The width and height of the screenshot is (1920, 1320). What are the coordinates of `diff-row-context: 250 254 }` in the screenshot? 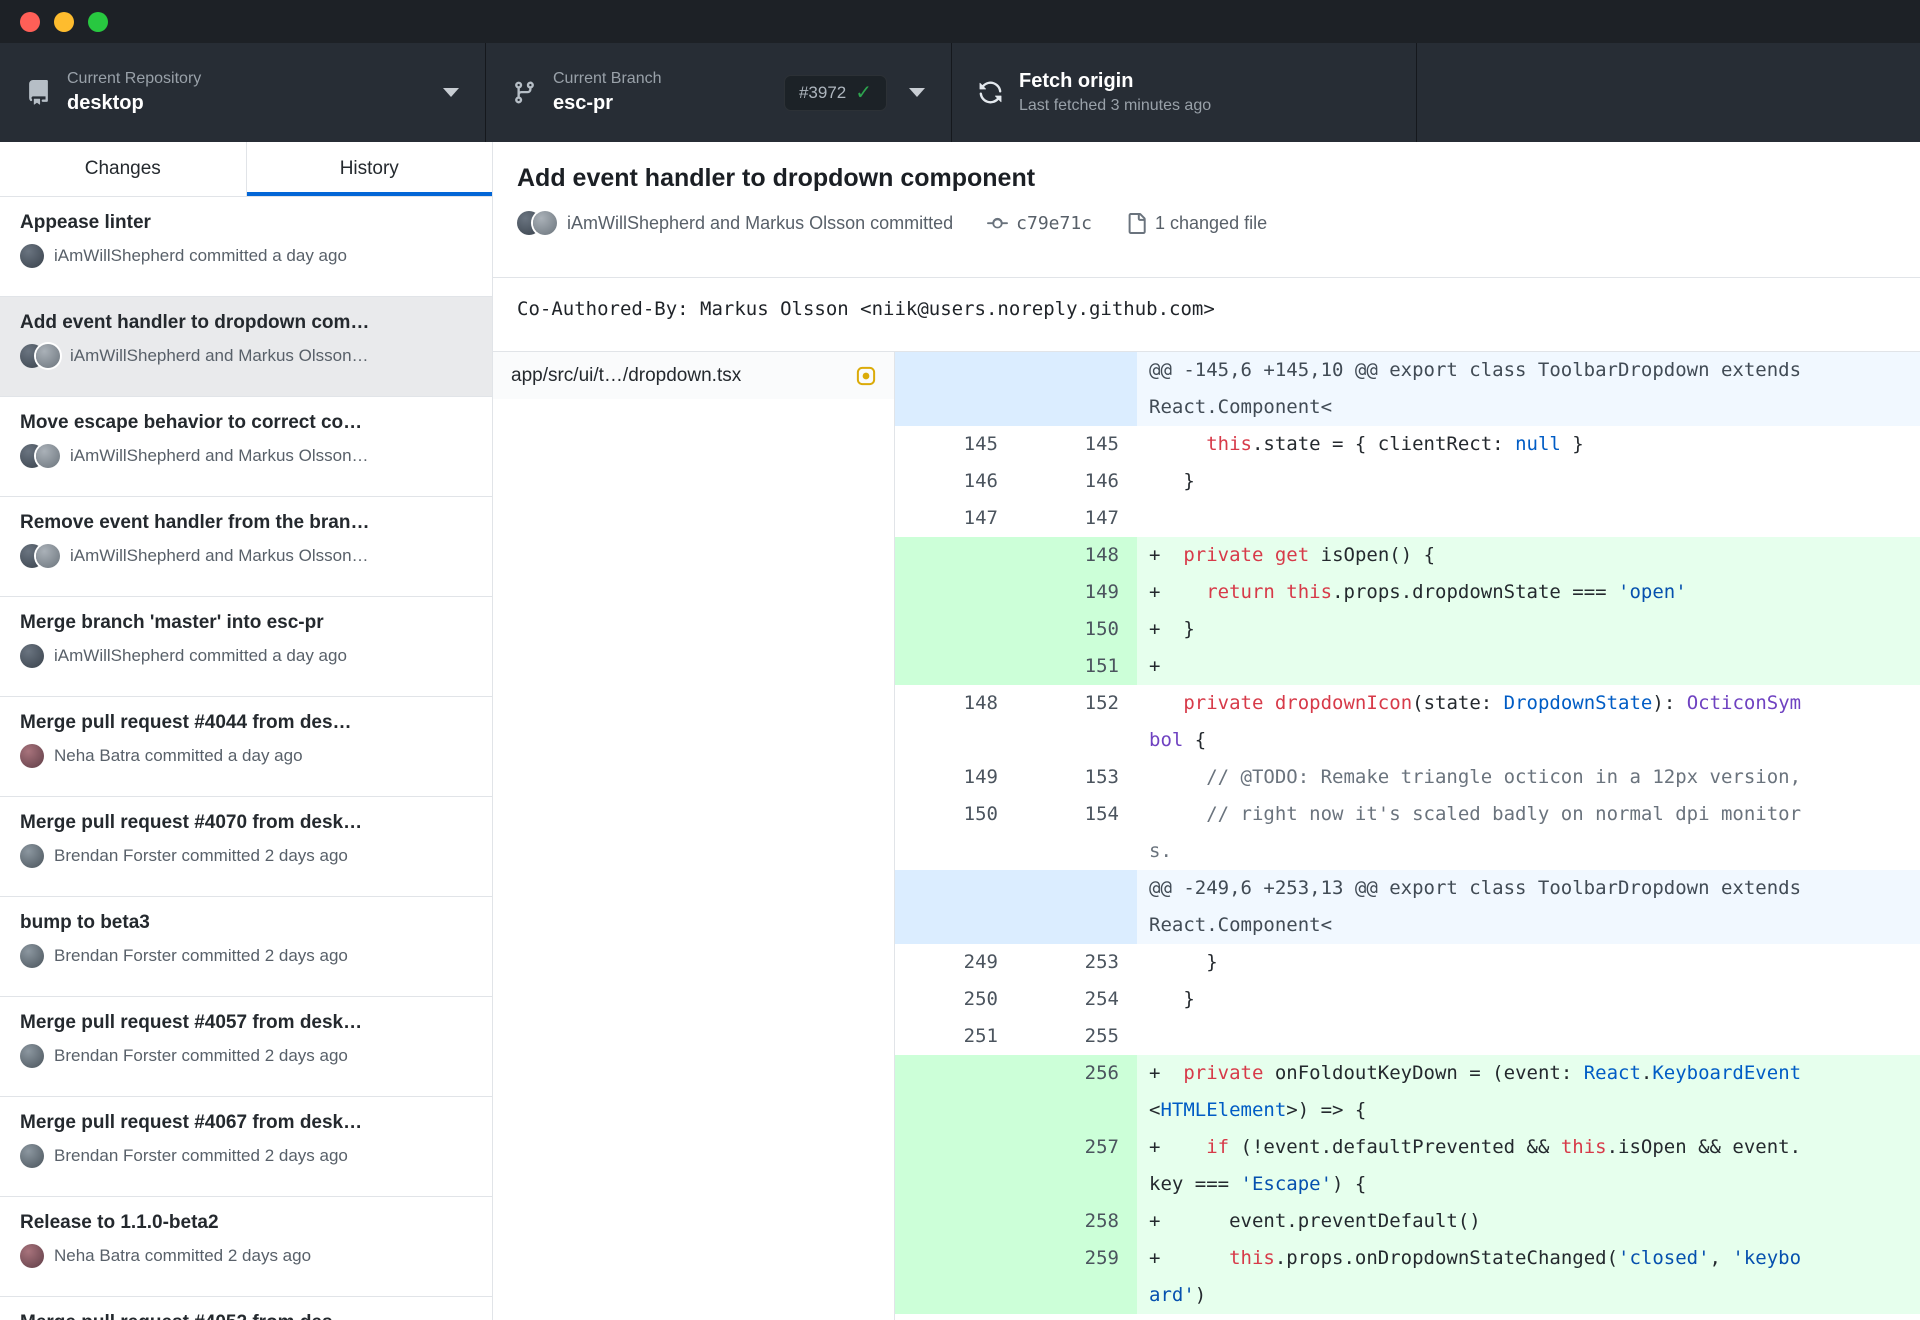 It's located at (1407, 999).